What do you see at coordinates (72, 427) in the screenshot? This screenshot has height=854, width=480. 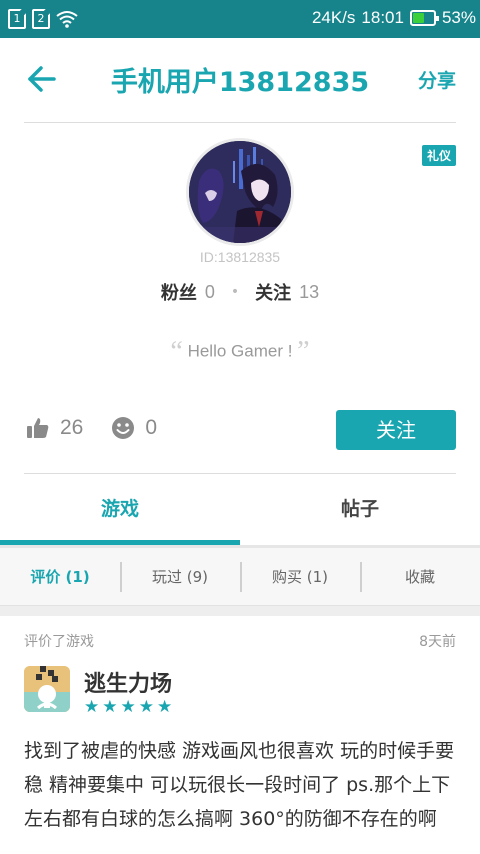 I see `likes-count: 26` at bounding box center [72, 427].